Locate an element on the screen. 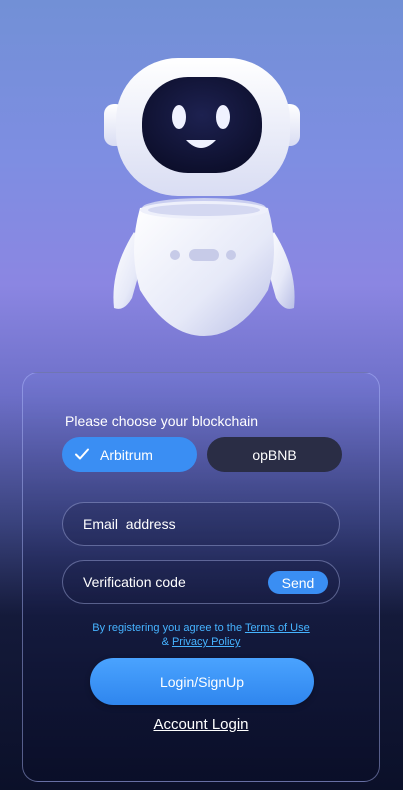 This screenshot has height=790, width=403. verification-field-container: Send is located at coordinates (201, 582).